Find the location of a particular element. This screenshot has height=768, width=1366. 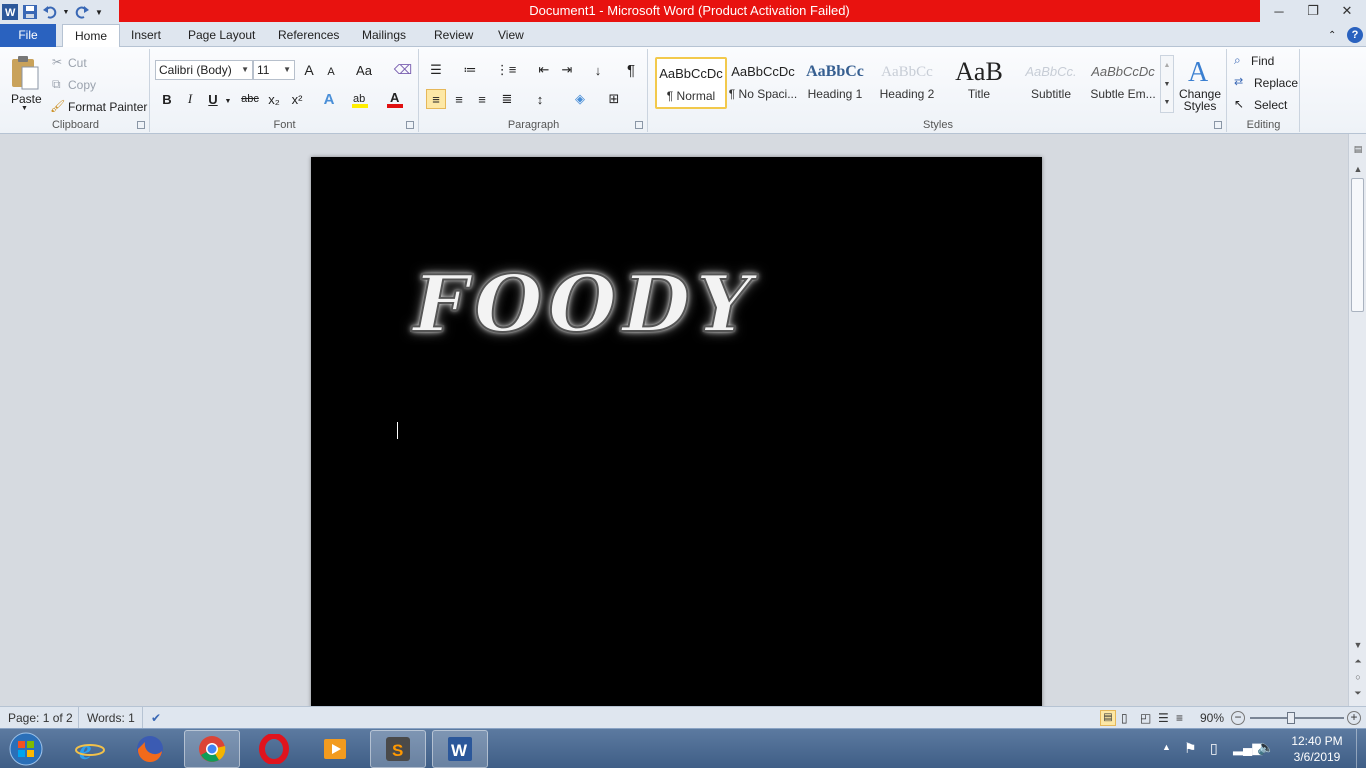

tab-home: Home is located at coordinates (91, 36).